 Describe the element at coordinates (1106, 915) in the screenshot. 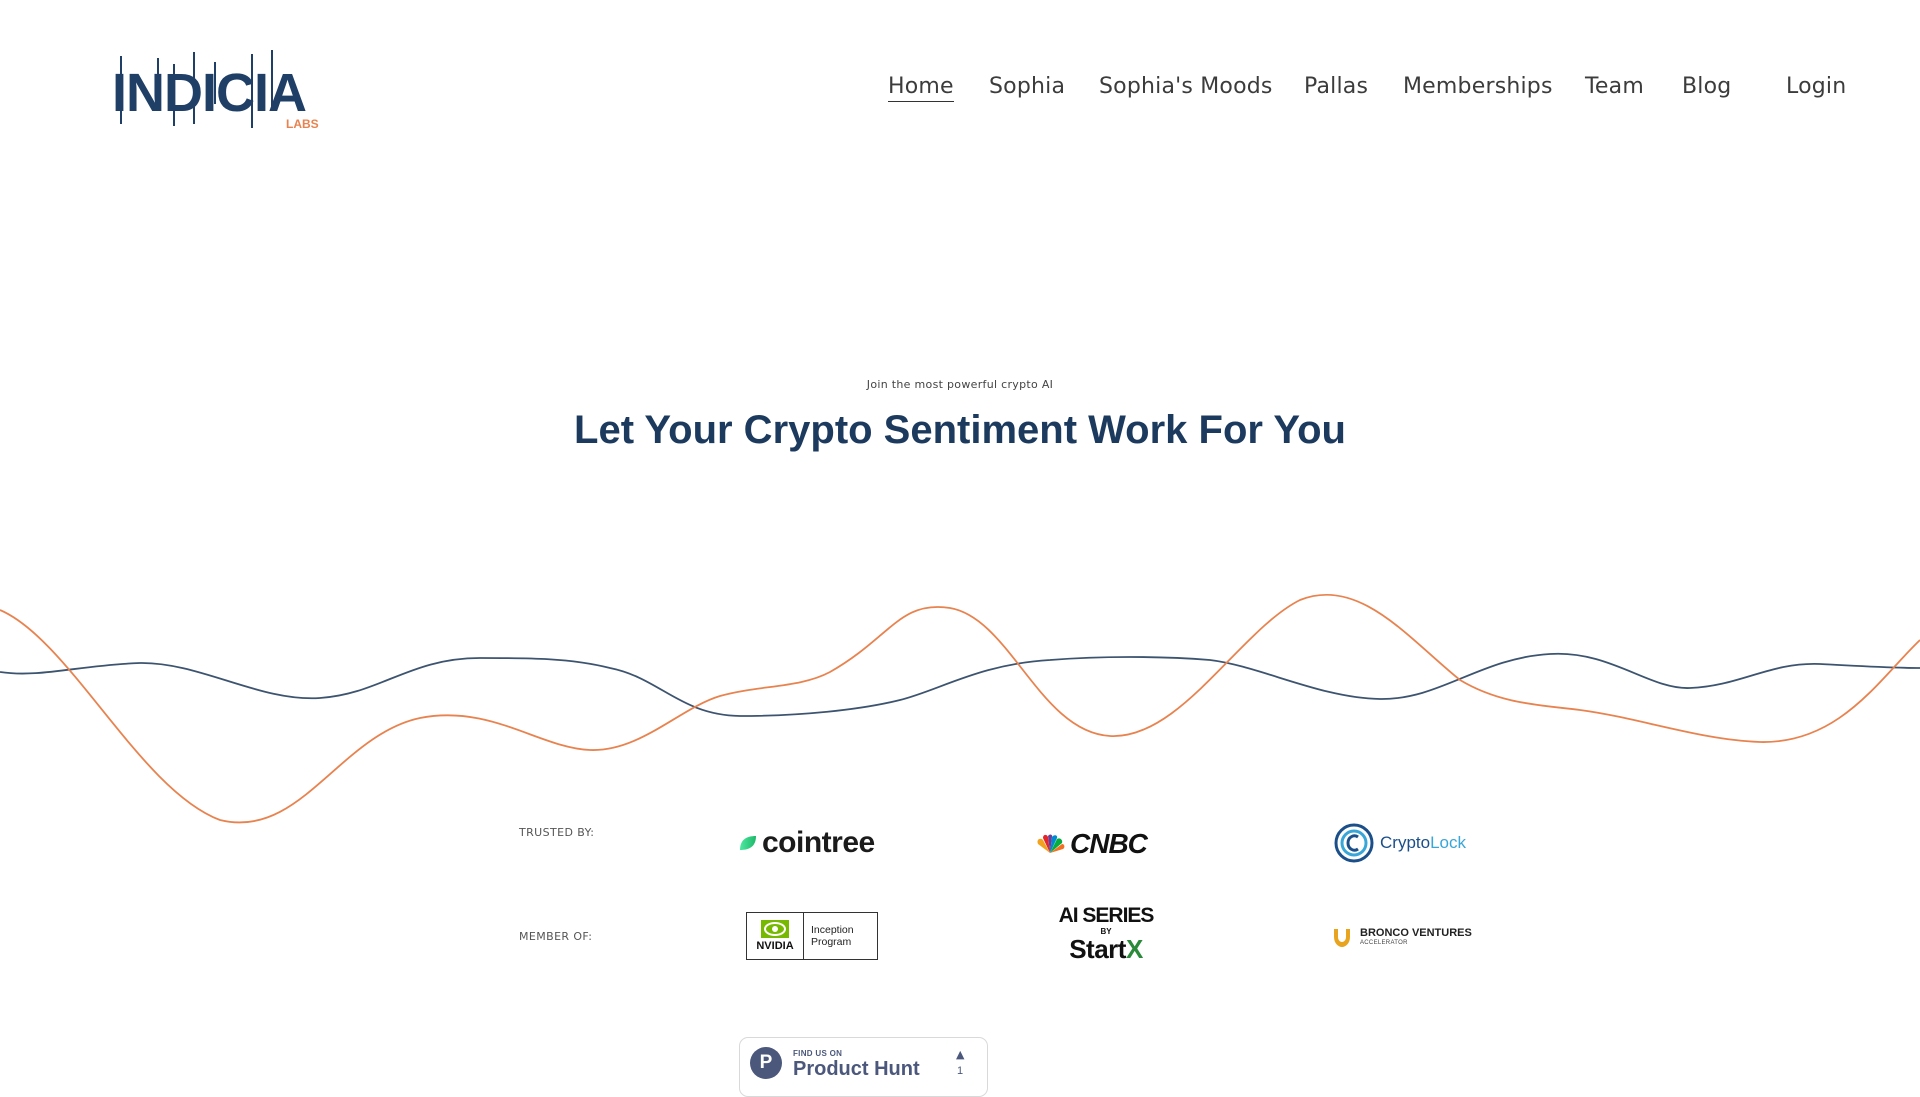

I see `ai-series-text: AI SERIES` at that location.